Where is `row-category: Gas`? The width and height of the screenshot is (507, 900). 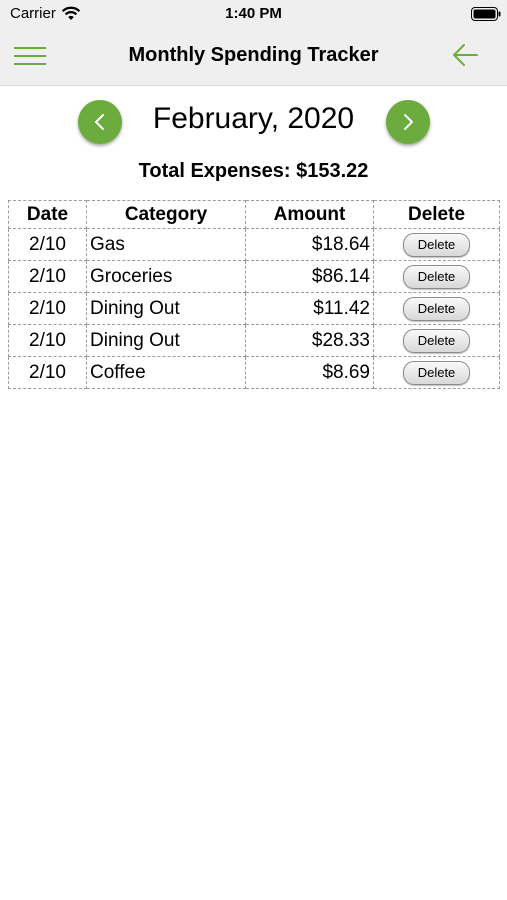 row-category: Gas is located at coordinates (166, 244).